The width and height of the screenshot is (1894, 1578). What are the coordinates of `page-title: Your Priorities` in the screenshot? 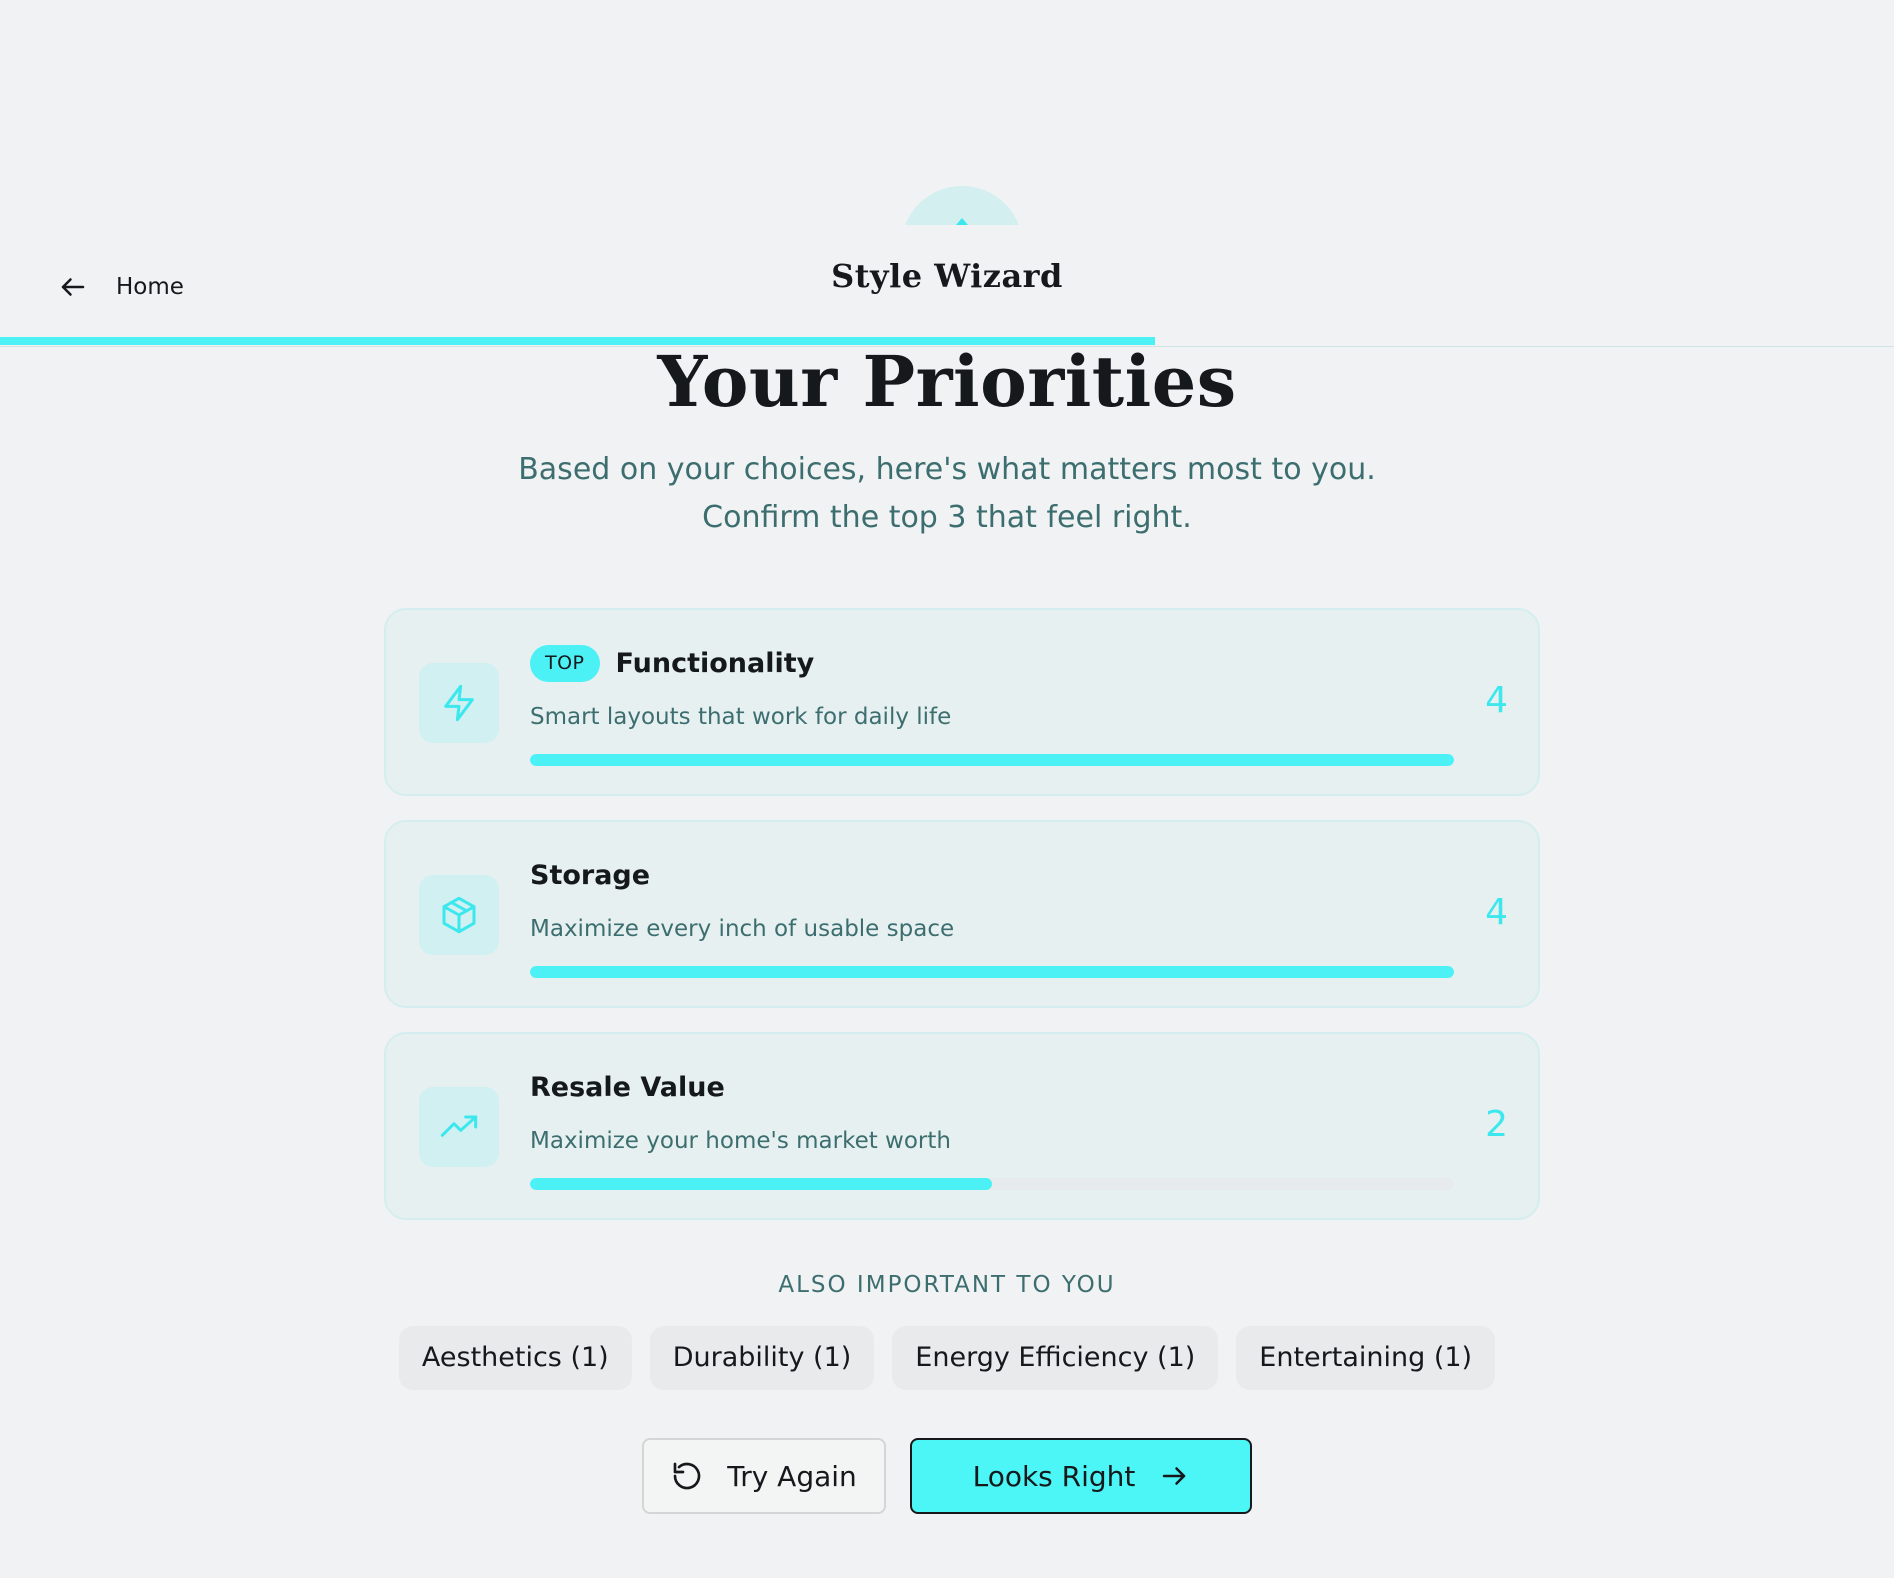 It's located at (947, 381).